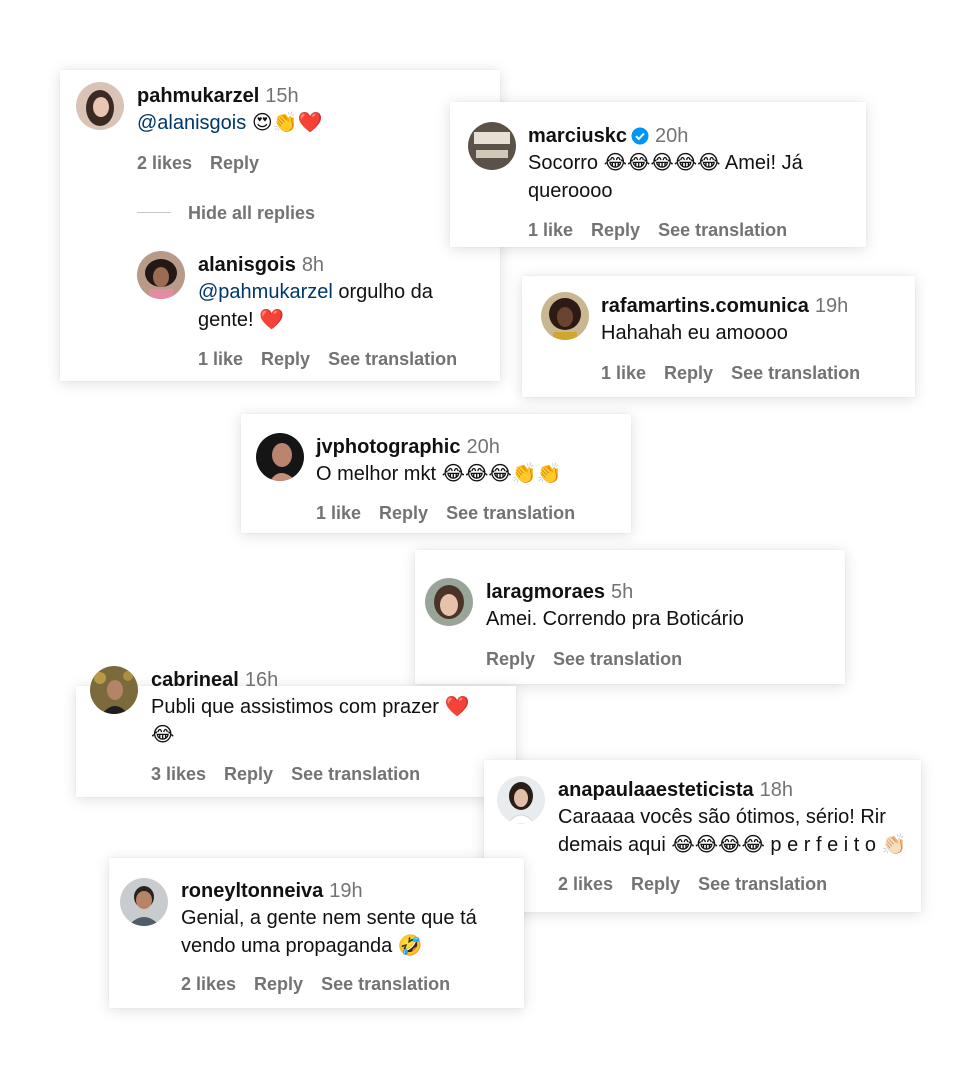 The image size is (980, 1080). Describe the element at coordinates (265, 292) in the screenshot. I see `mention-link: @pahmukarzel` at that location.